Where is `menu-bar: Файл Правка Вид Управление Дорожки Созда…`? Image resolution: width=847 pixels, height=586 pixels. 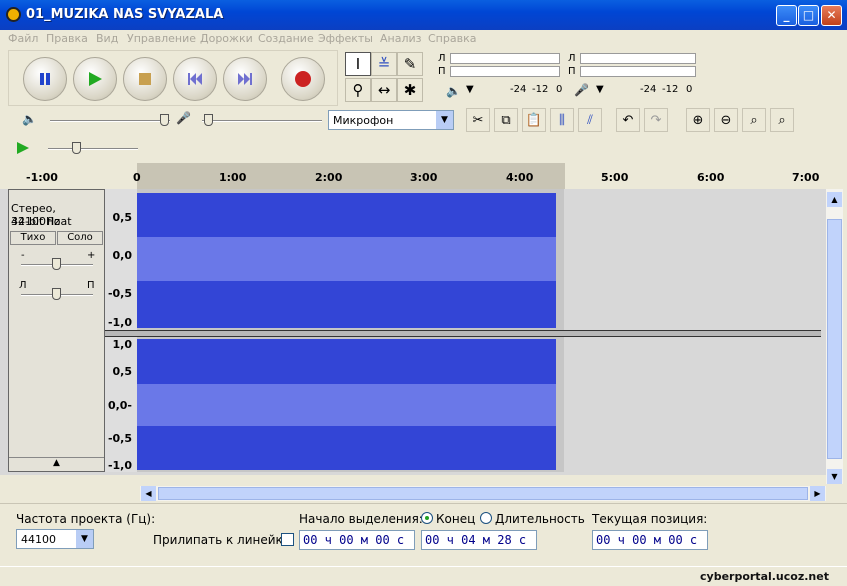
menu-bar: Файл Правка Вид Управление Дорожки Созда… is located at coordinates (423, 39).